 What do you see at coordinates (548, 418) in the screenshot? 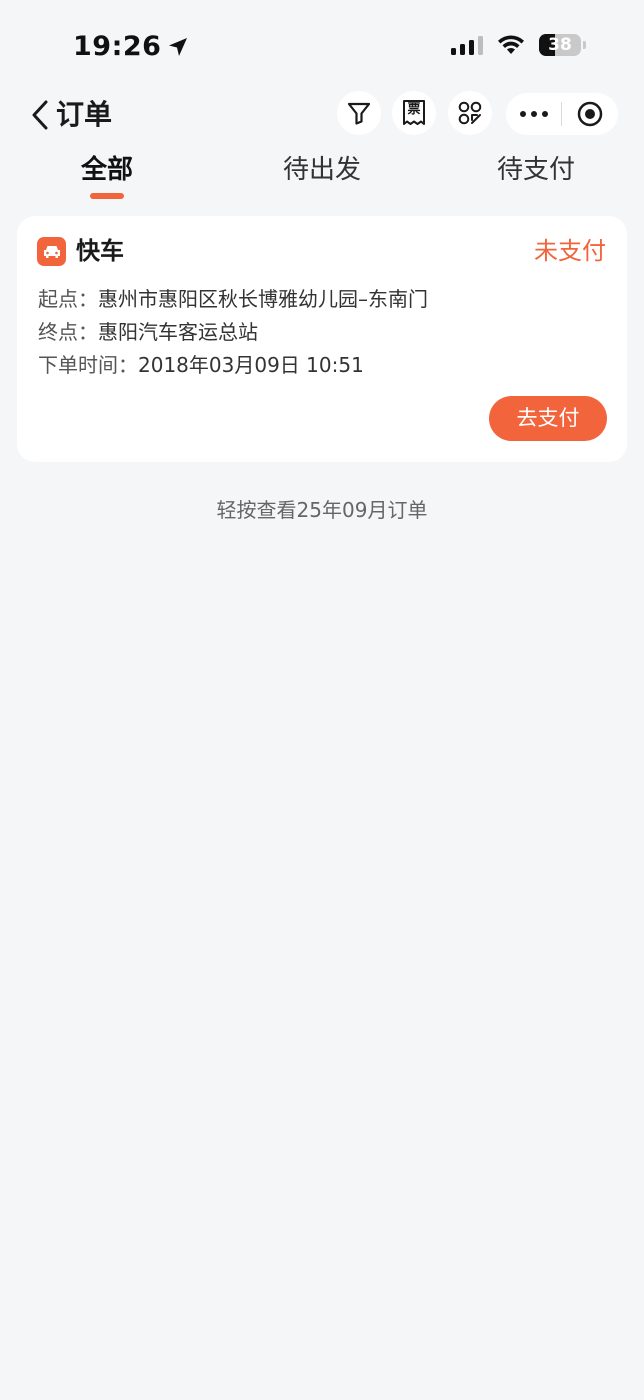
I see `pay-button: 去支付` at bounding box center [548, 418].